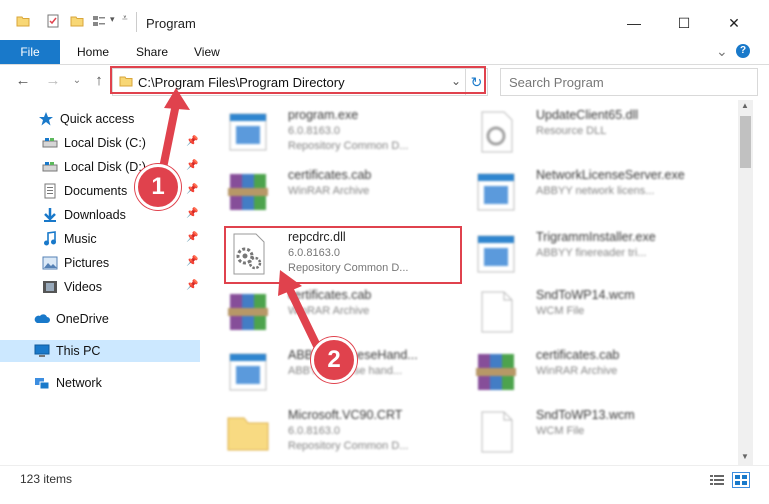  I want to click on tab-view: View, so click(207, 52).